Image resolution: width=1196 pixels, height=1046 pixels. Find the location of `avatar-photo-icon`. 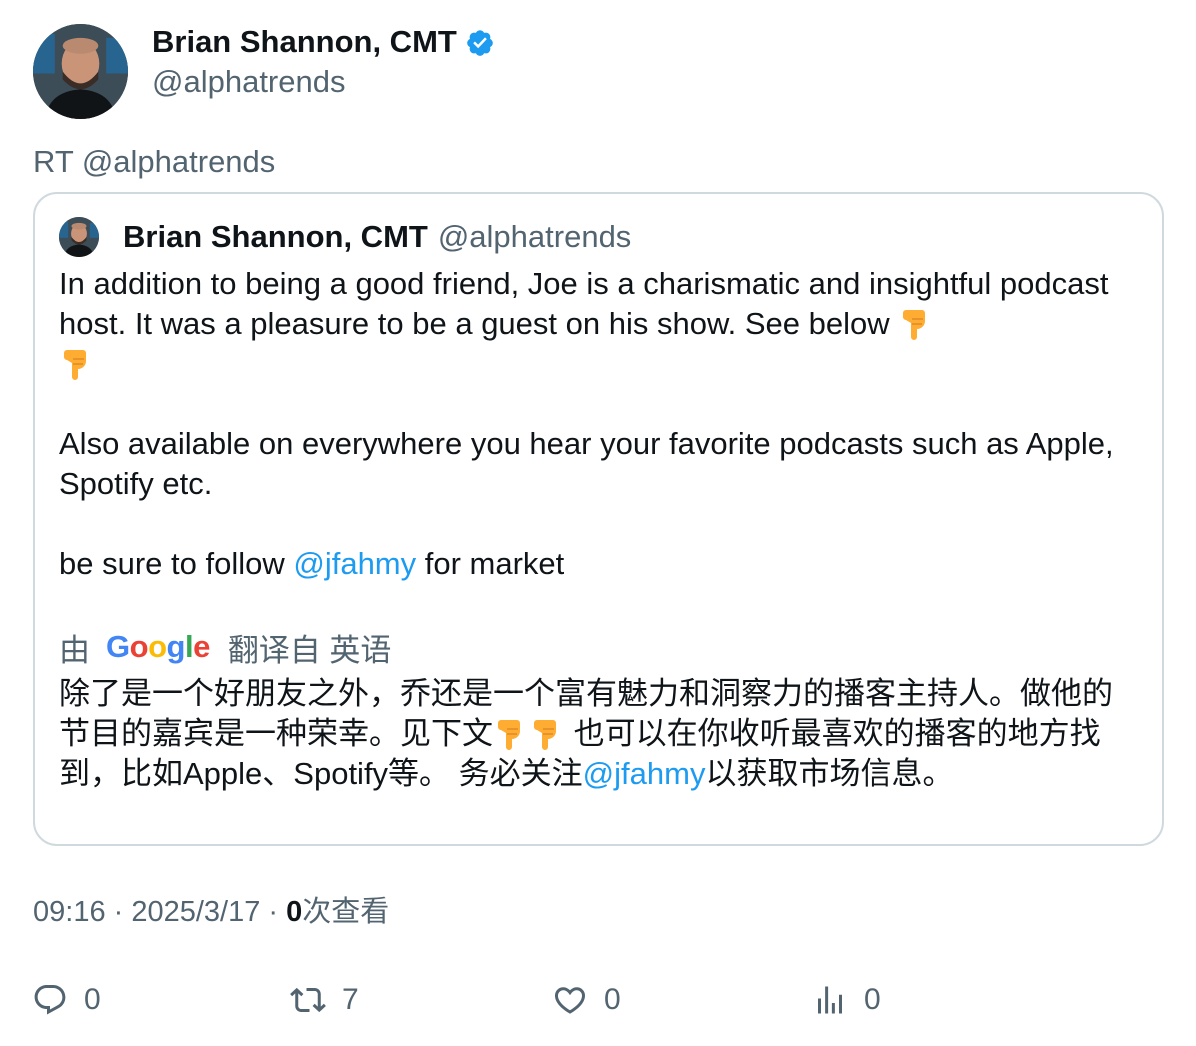

avatar-photo-icon is located at coordinates (80, 71).